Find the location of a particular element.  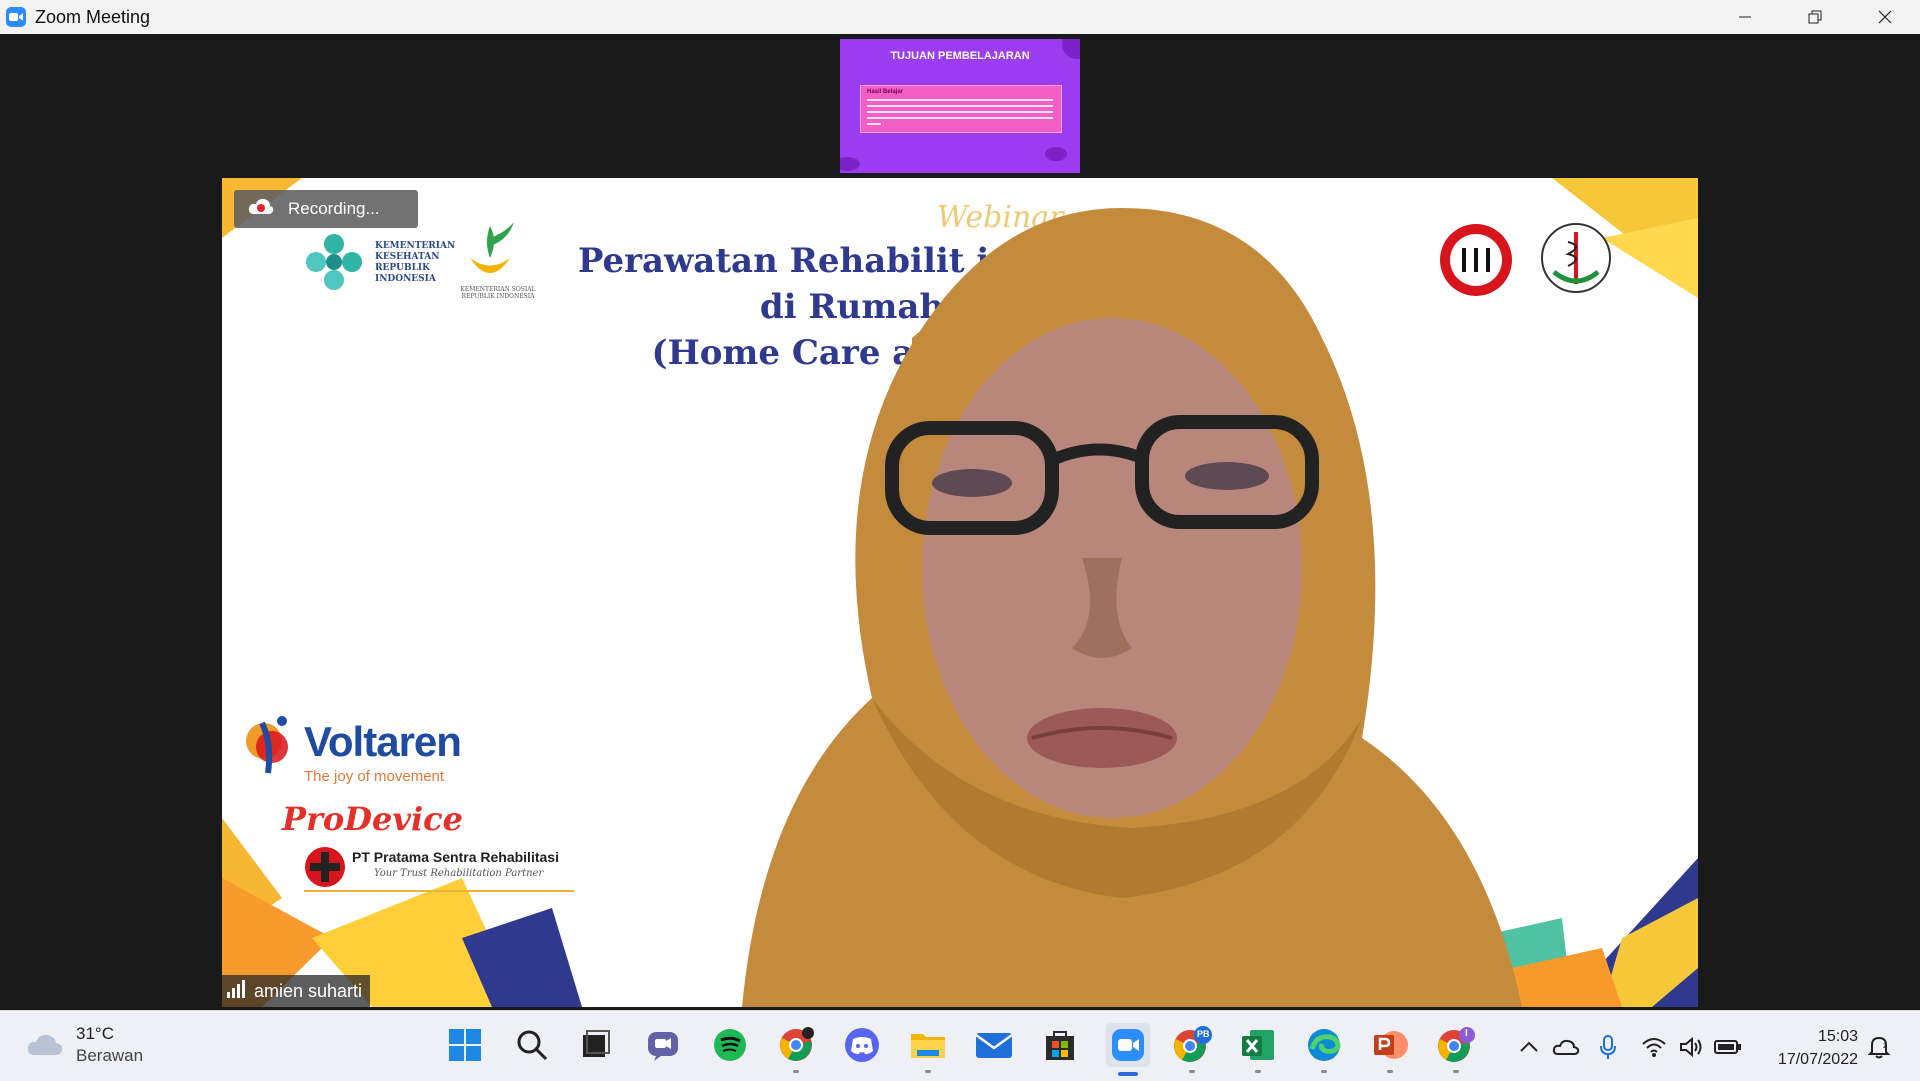

windows-start-button is located at coordinates (465, 1045).